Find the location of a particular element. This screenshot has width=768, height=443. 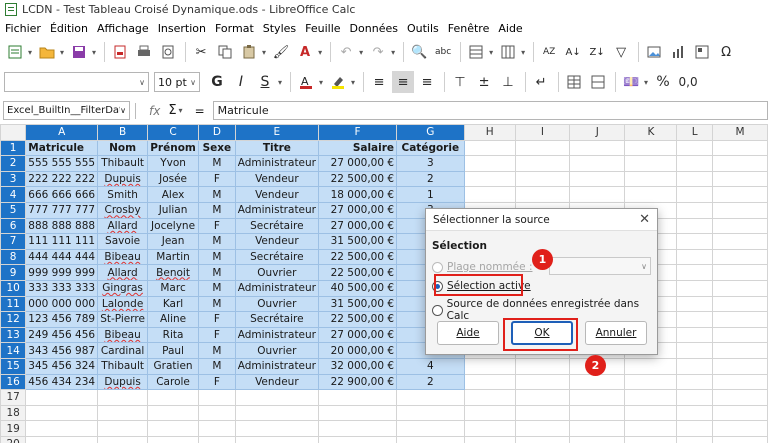

grid-cell: Smith is located at coordinates (123, 194).